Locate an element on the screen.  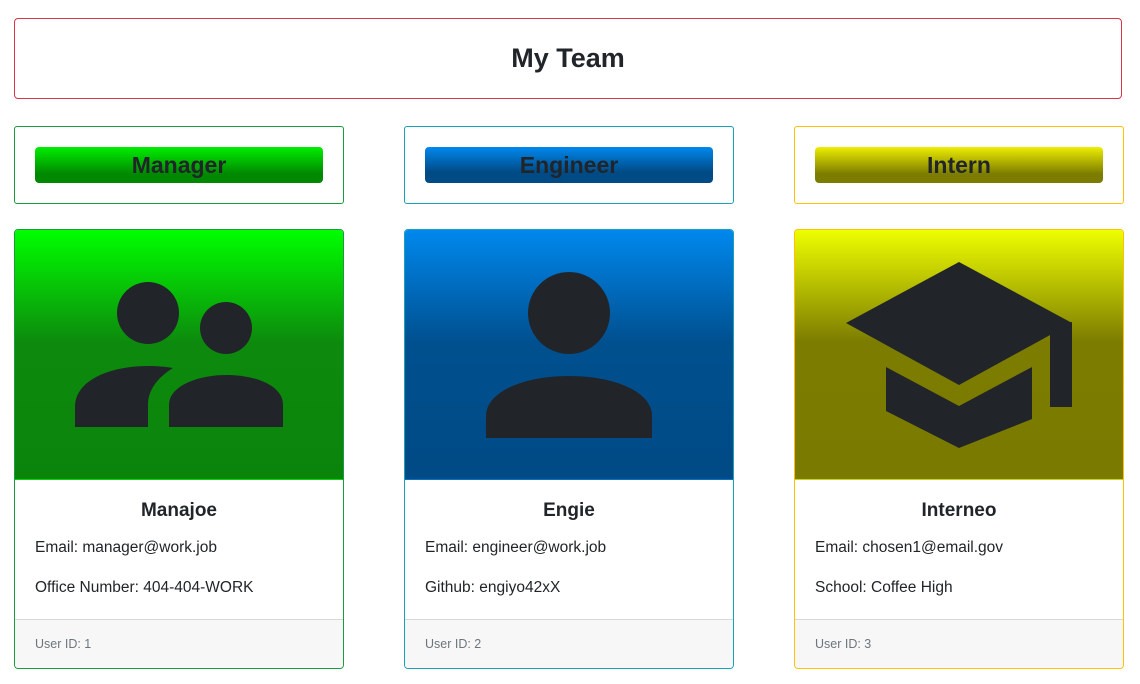
manager-role-panel: Manager is located at coordinates (179, 165).